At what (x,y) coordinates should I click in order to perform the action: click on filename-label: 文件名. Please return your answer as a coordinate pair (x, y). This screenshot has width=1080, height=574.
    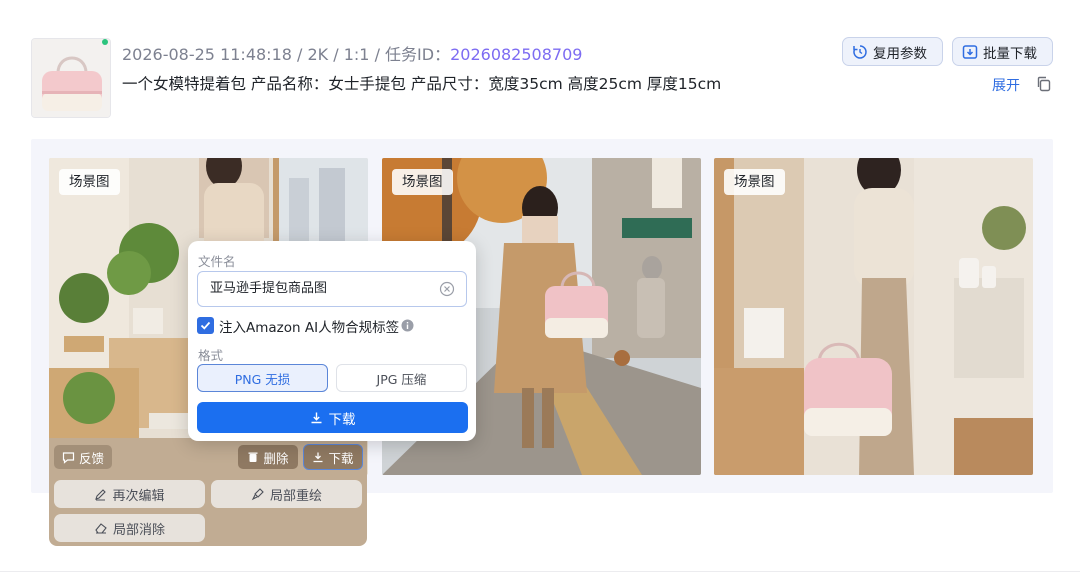
    Looking at the image, I should click on (217, 261).